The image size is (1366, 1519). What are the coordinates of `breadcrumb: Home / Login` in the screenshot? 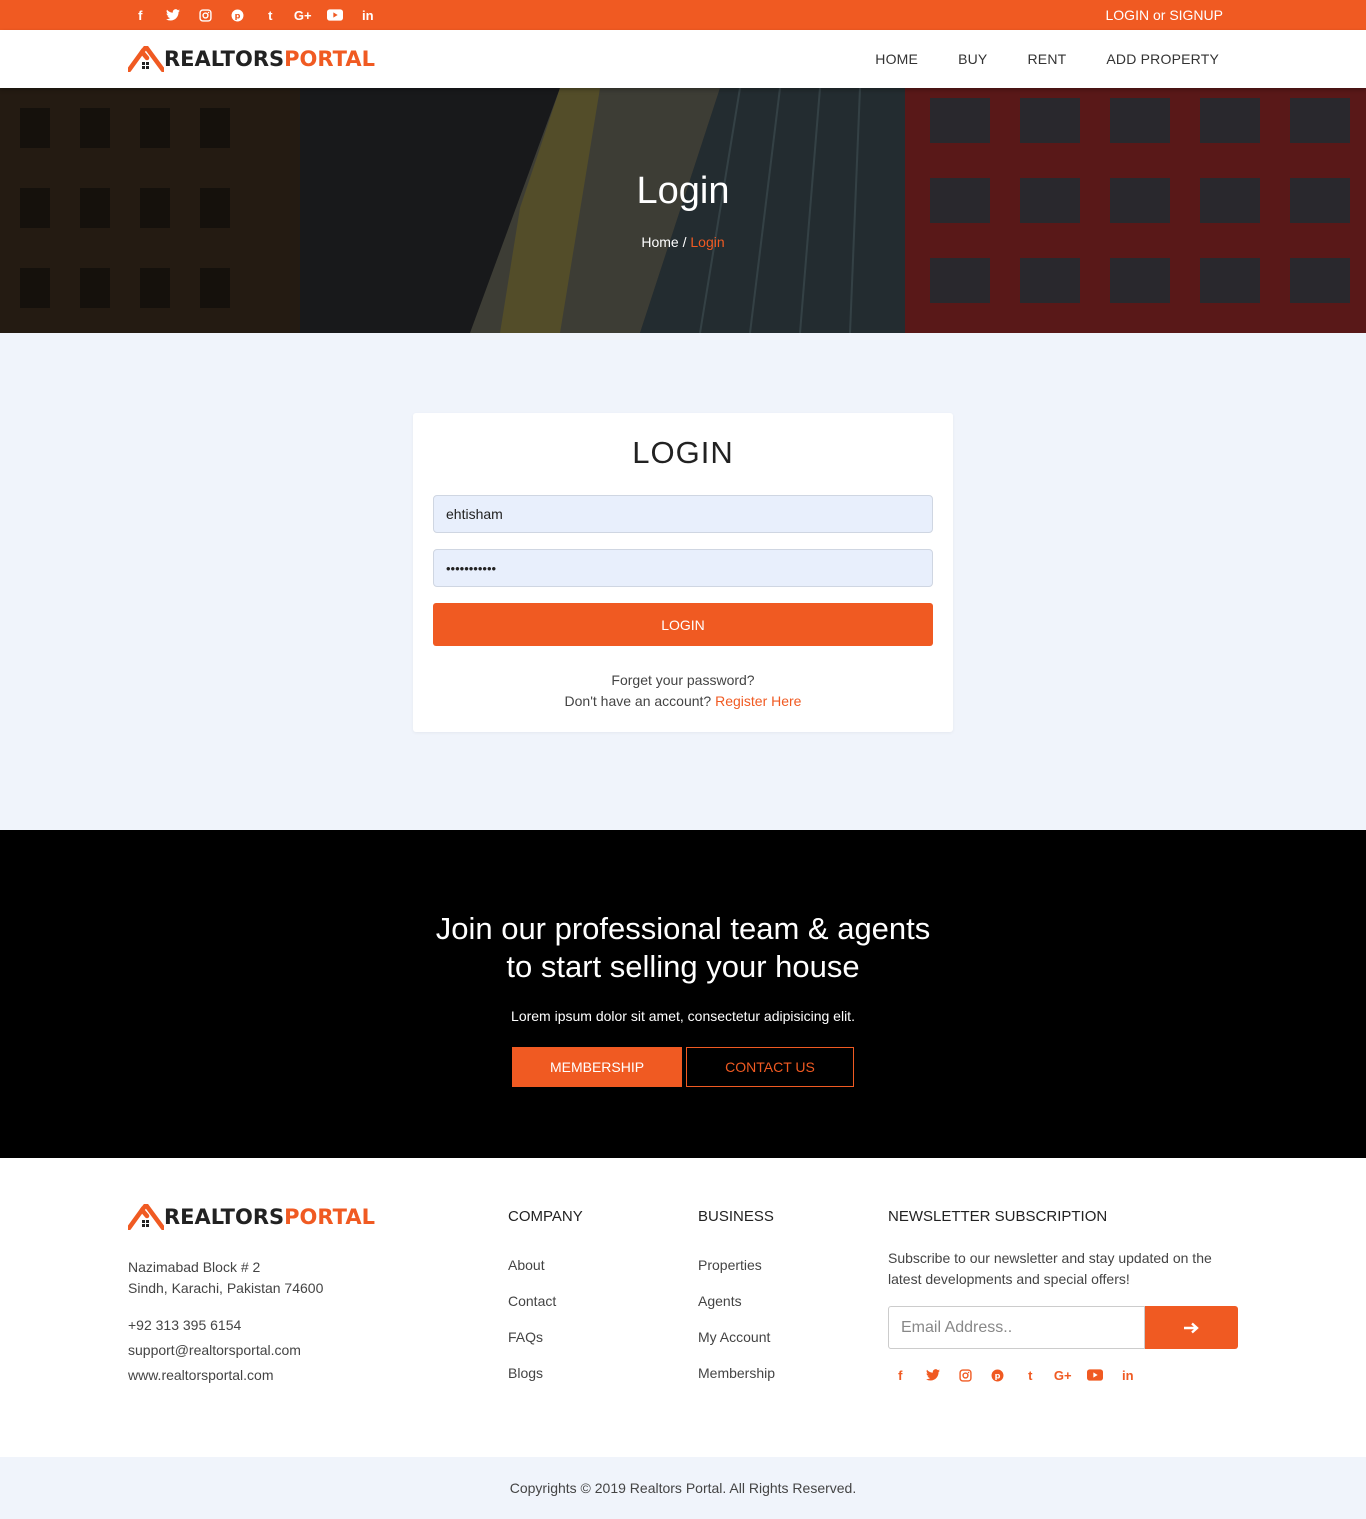 It's located at (683, 242).